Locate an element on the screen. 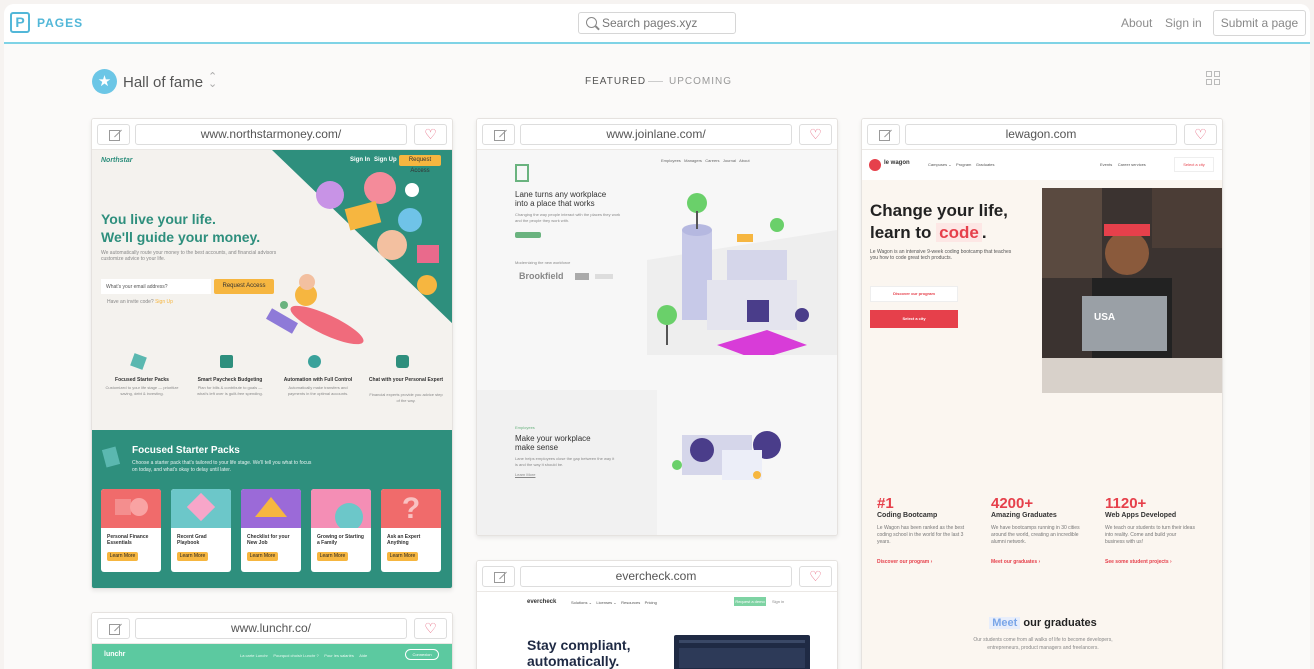  svg-text: USA is located at coordinates (1104, 317).